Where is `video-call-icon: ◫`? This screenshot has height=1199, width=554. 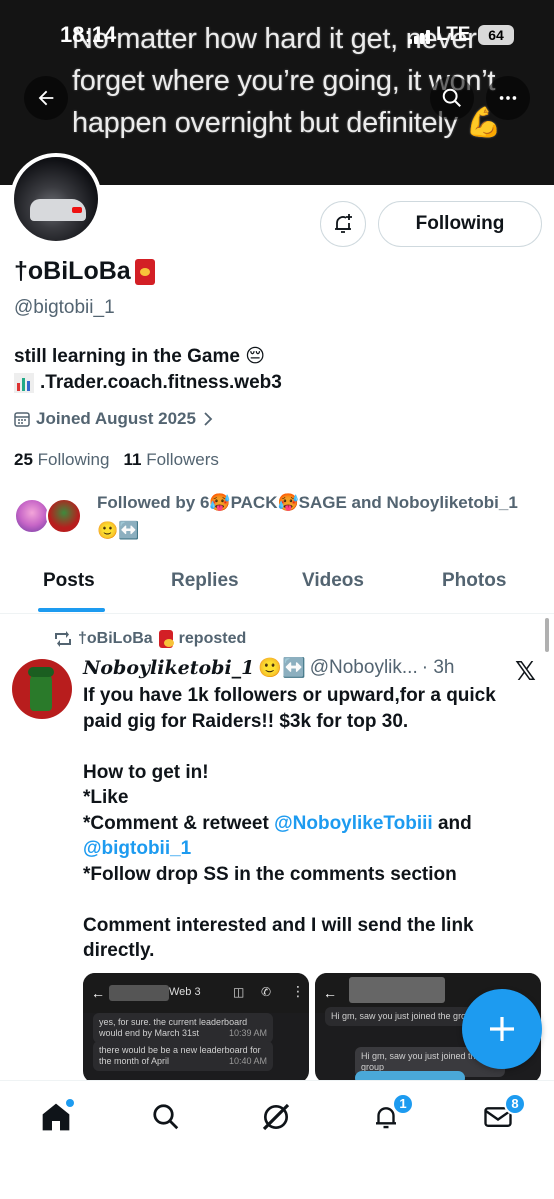
video-call-icon: ◫ is located at coordinates (239, 992).